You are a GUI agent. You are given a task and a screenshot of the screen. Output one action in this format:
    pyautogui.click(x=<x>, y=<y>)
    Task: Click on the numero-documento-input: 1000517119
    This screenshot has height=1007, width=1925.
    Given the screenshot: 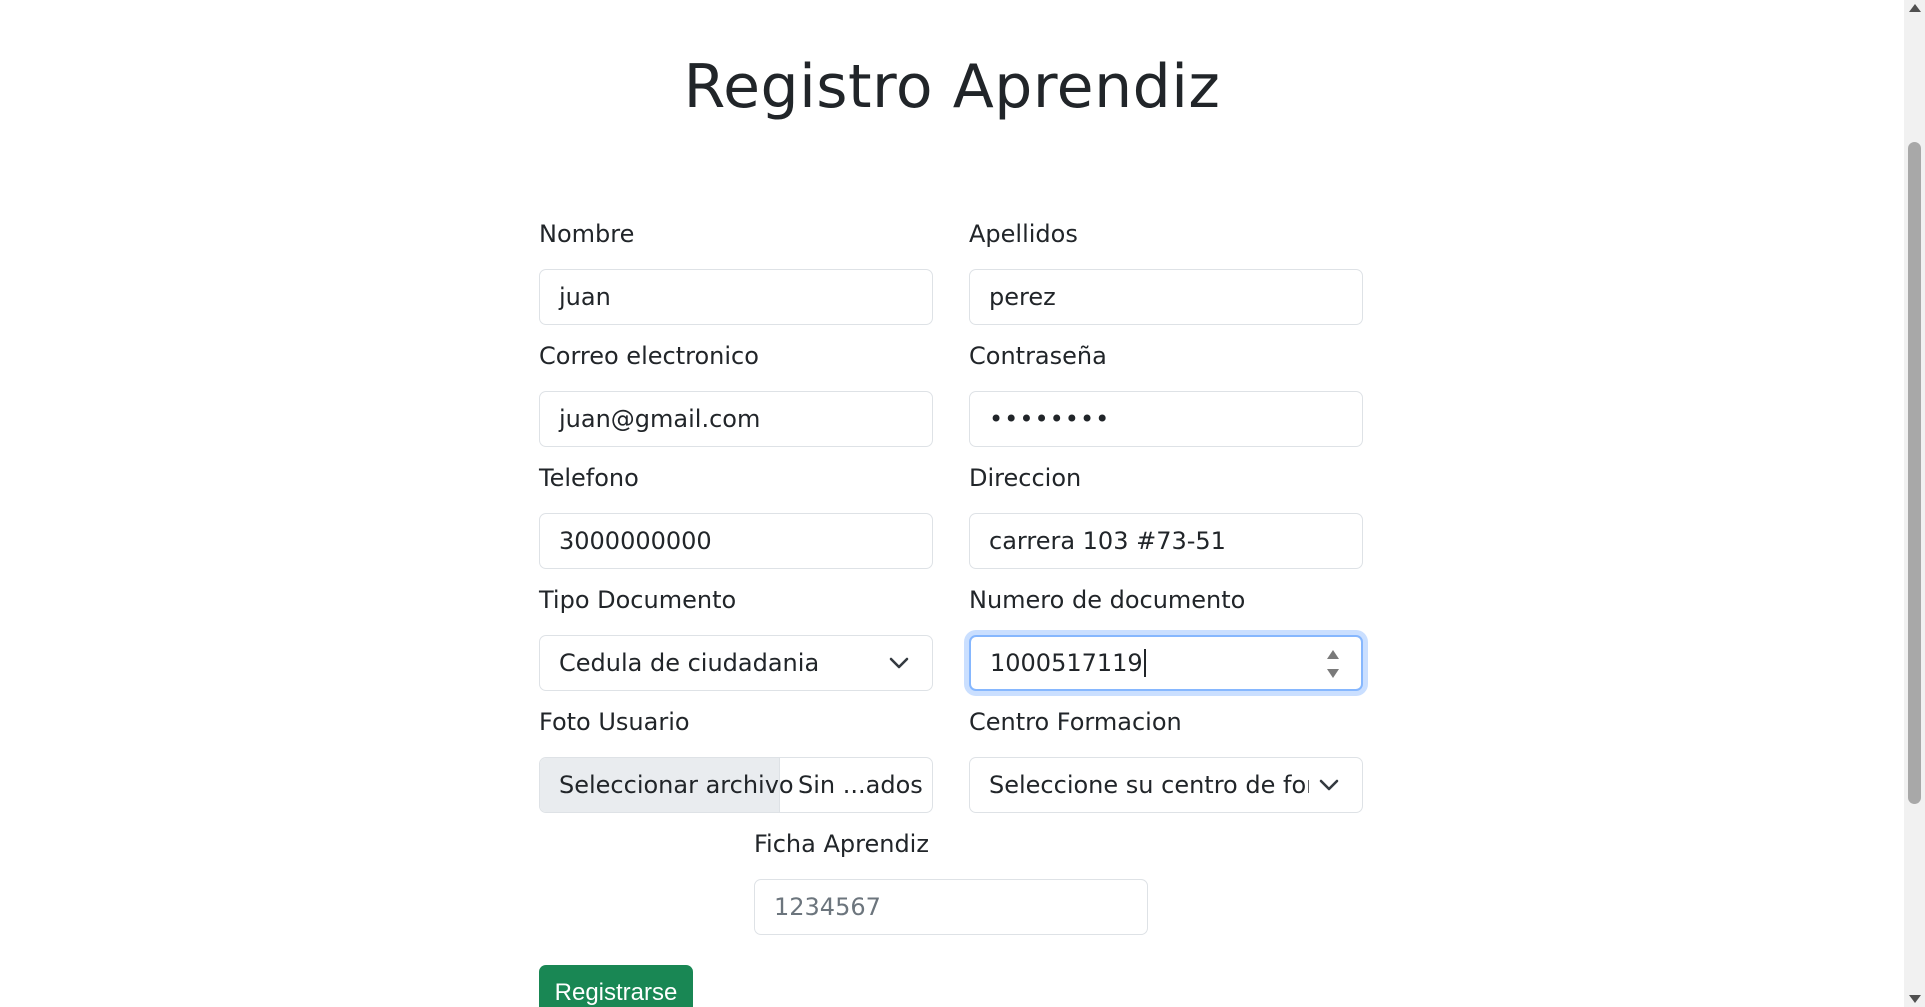 What is the action you would take?
    pyautogui.click(x=1166, y=663)
    